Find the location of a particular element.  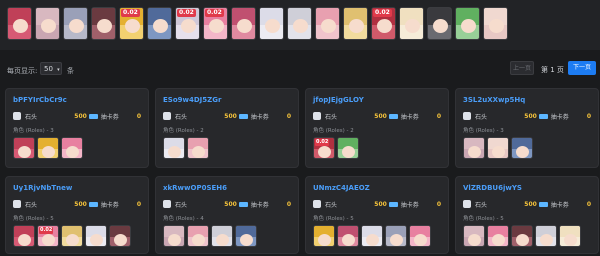

card-character-row is located at coordinates (377, 236).